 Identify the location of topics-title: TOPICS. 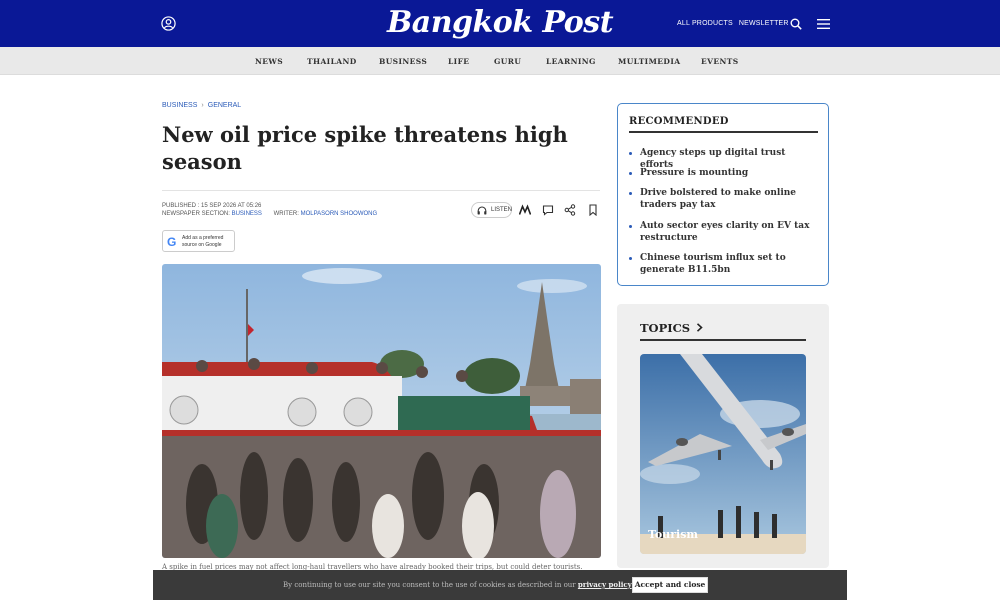
(671, 328).